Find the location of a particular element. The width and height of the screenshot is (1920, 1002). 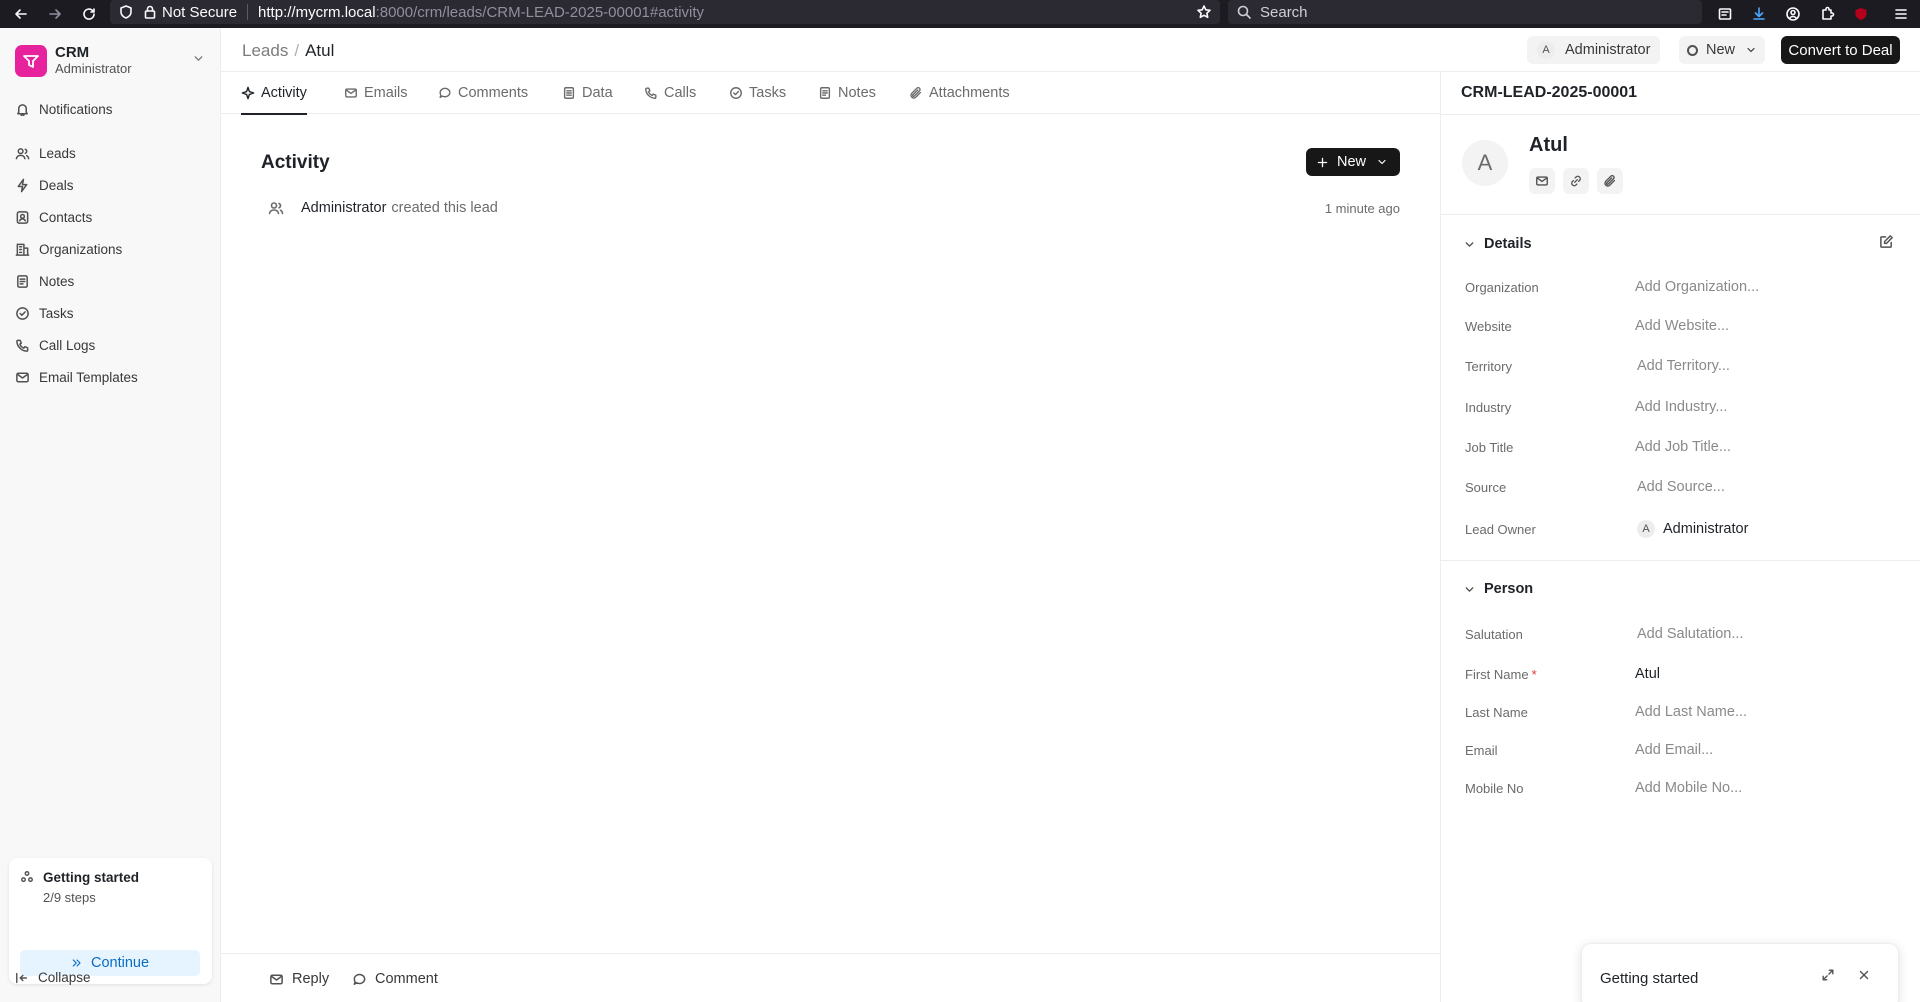

details-section-toggle: Details is located at coordinates (1497, 244).